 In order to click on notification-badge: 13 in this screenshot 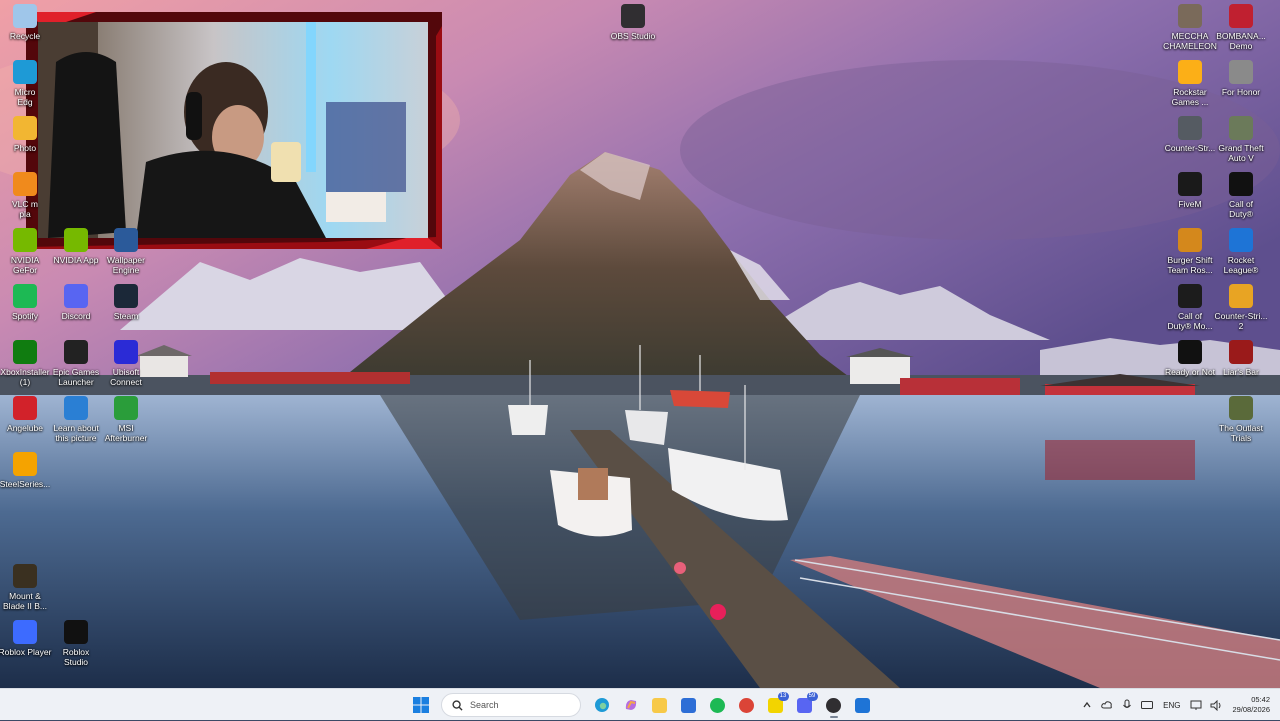, I will do `click(783, 696)`.